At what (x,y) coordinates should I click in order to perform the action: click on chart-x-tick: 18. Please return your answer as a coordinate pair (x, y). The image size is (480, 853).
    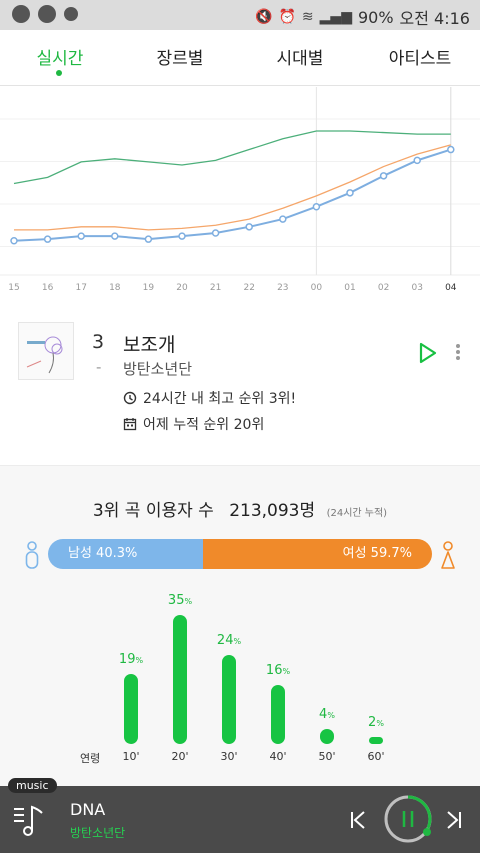
    Looking at the image, I should click on (115, 288).